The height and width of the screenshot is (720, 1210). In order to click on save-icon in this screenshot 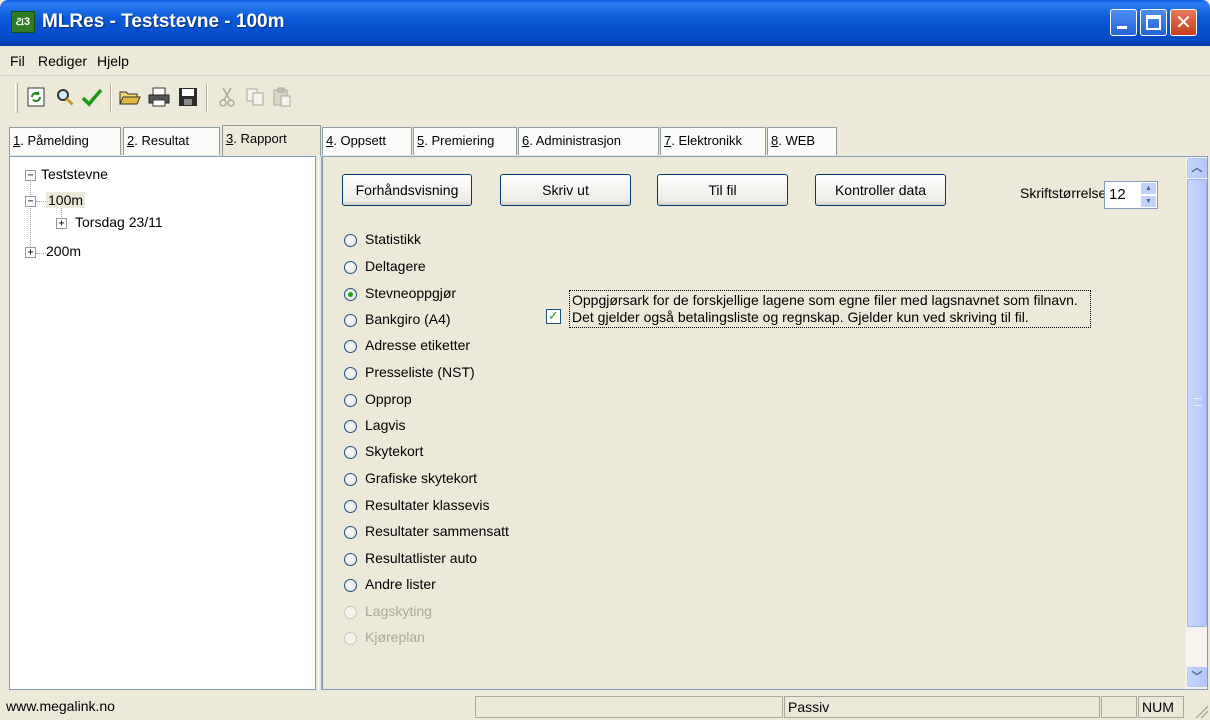, I will do `click(188, 98)`.